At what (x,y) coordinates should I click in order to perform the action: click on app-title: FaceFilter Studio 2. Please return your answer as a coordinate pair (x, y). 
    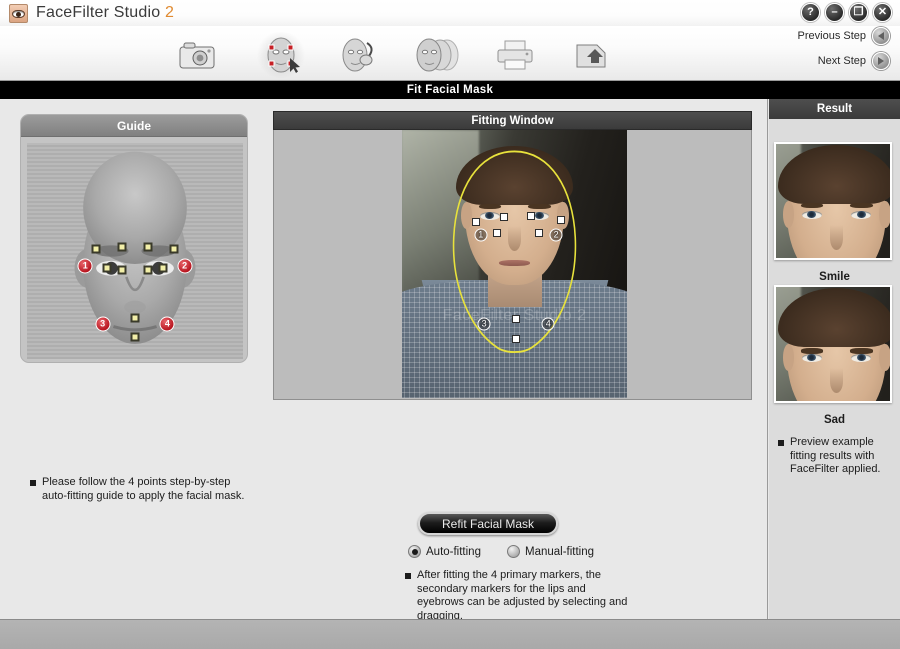
    Looking at the image, I should click on (105, 13).